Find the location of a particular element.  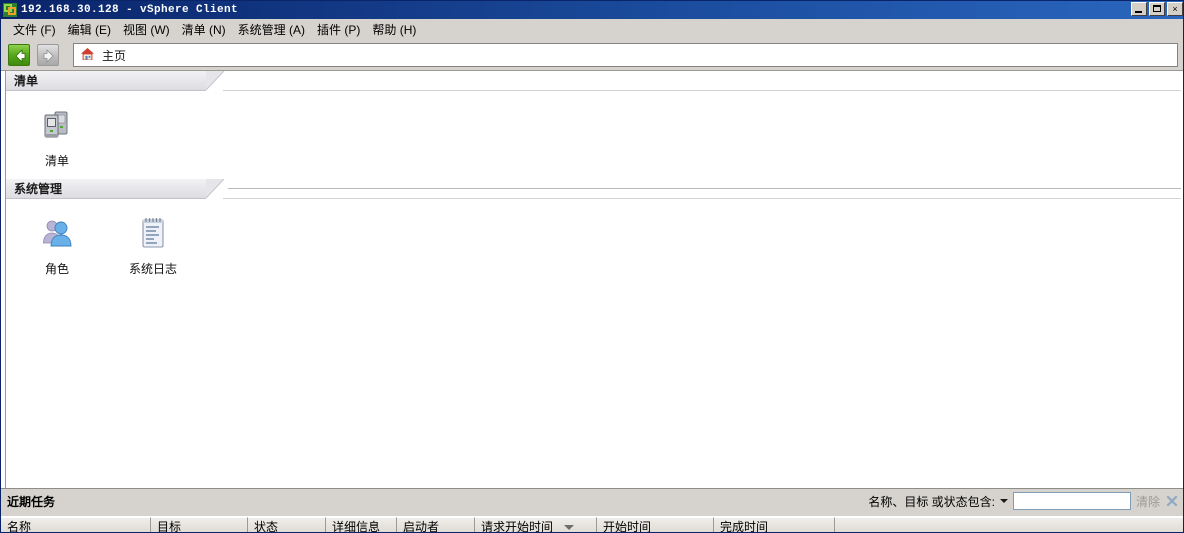

close-icon: × is located at coordinates (1175, 8).